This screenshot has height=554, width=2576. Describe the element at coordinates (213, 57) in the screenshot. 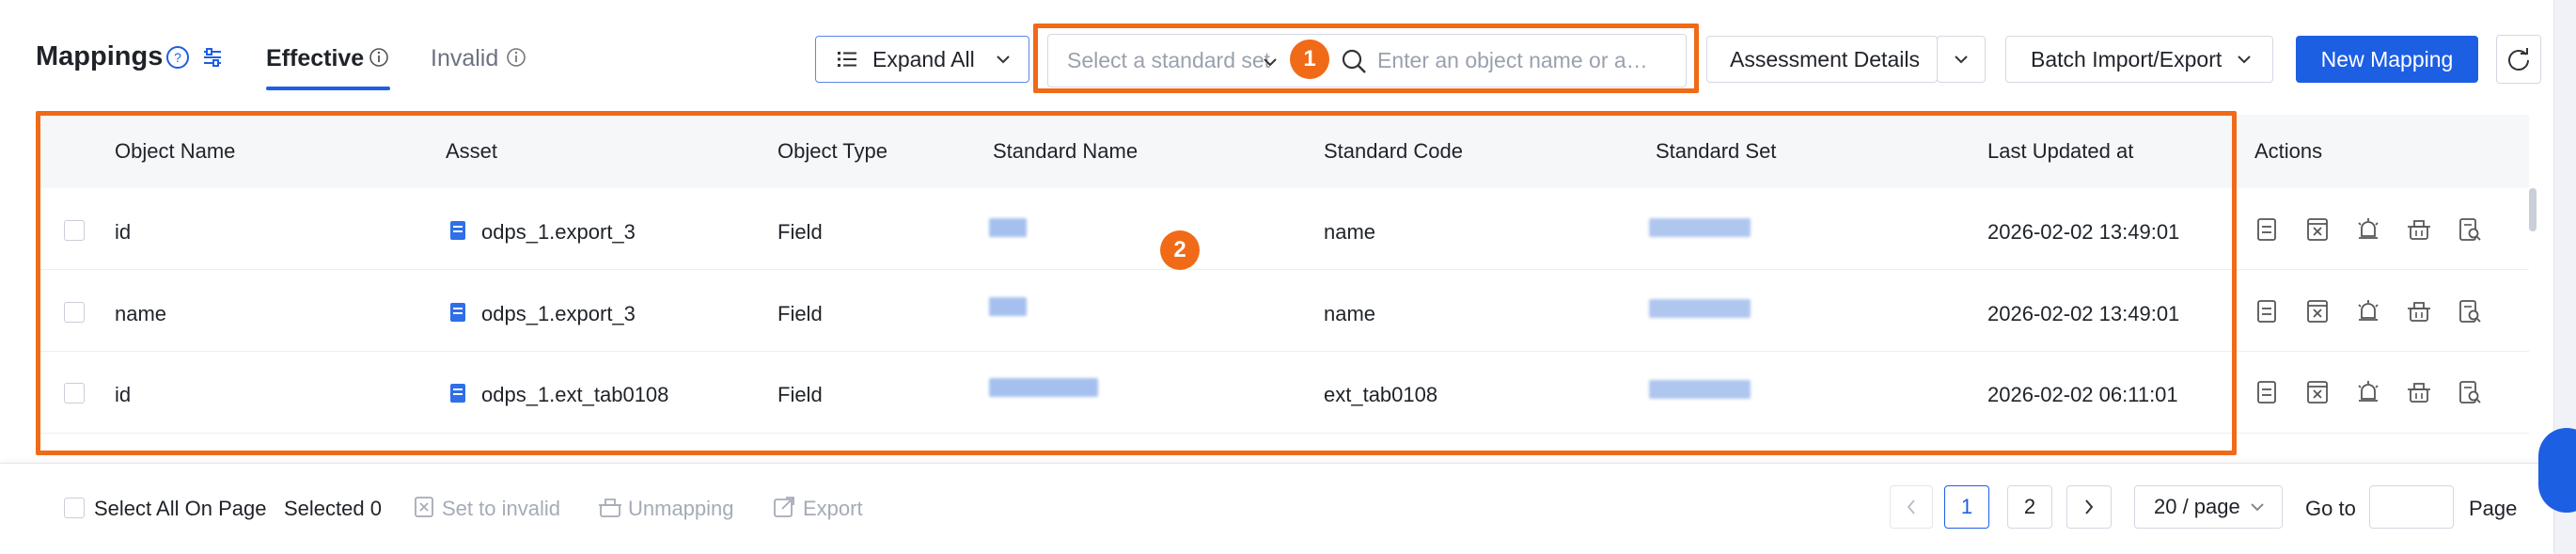

I see `settings-sliders-icon` at that location.